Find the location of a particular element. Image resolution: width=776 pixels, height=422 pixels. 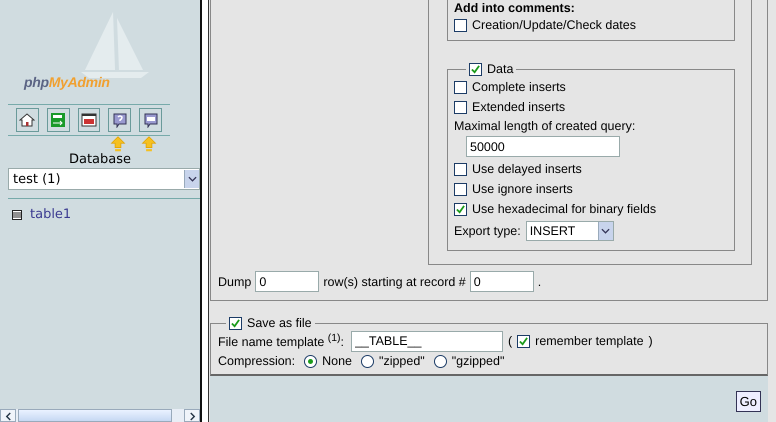

field-label: Export type: is located at coordinates (487, 231).